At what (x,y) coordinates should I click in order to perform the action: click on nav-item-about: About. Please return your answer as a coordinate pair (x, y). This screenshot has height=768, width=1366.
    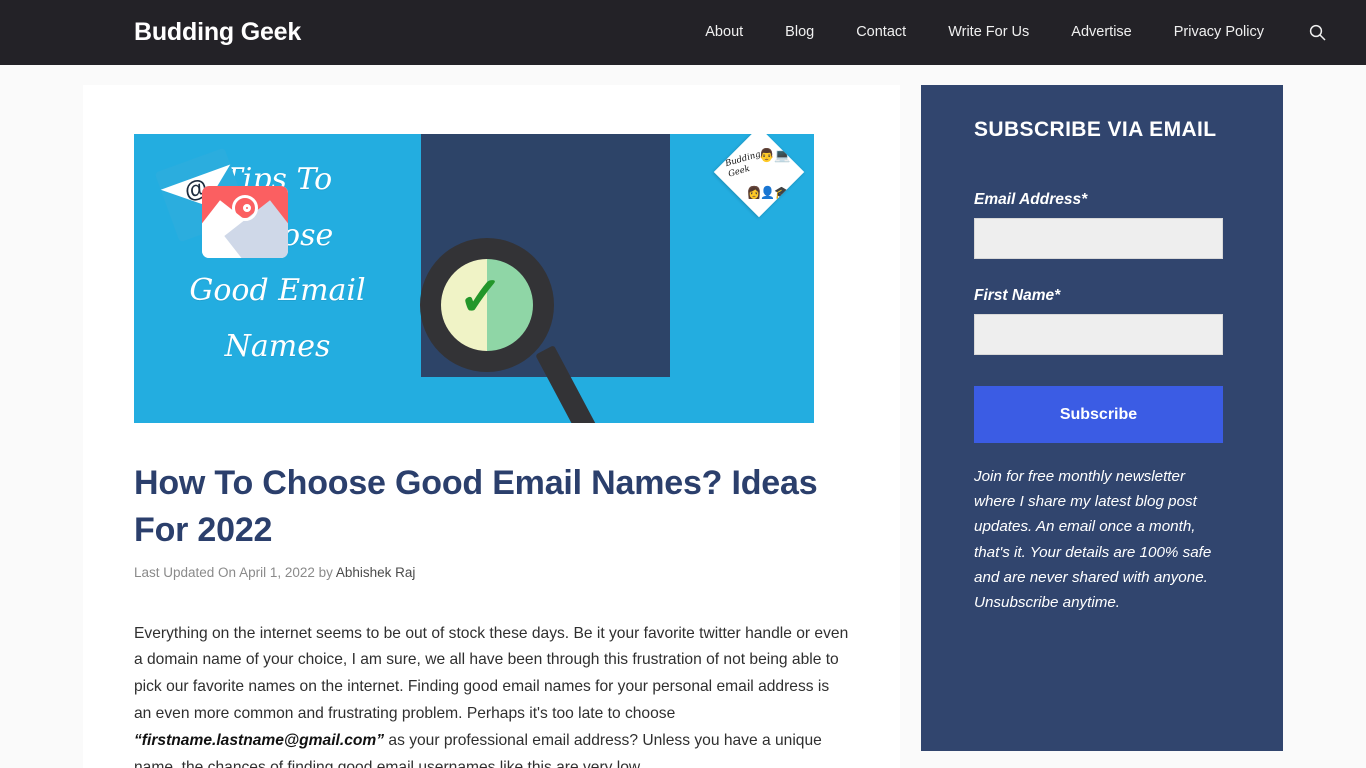
    Looking at the image, I should click on (724, 32).